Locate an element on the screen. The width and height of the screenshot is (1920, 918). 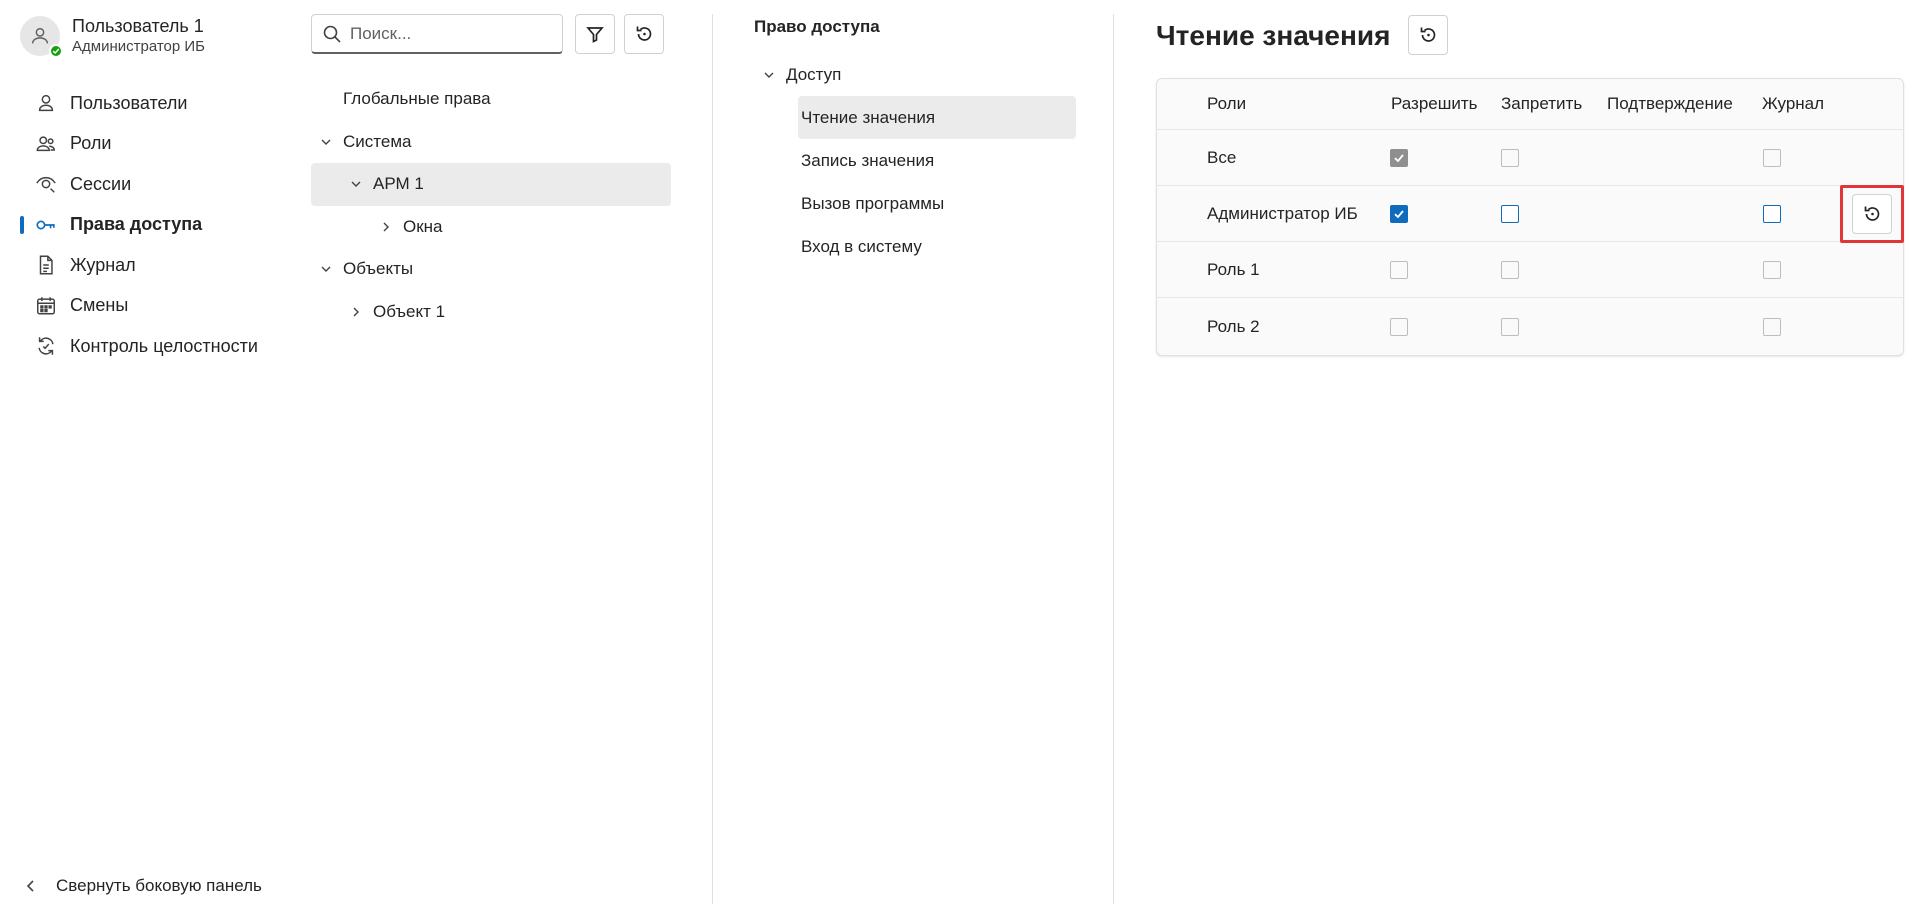
nav-item-roles: Роли is located at coordinates (150, 144).